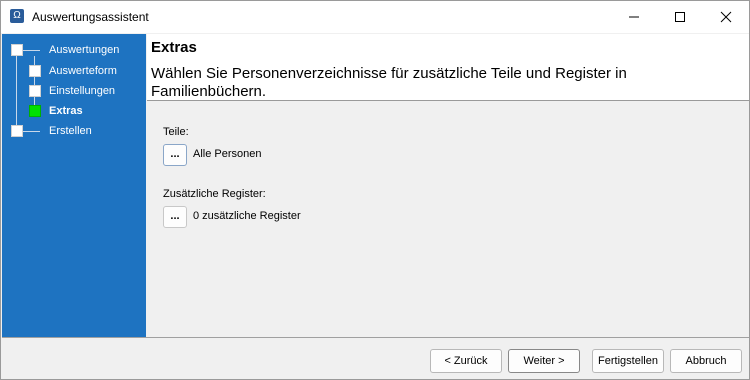  What do you see at coordinates (176, 132) in the screenshot?
I see `teile-label: Teile:` at bounding box center [176, 132].